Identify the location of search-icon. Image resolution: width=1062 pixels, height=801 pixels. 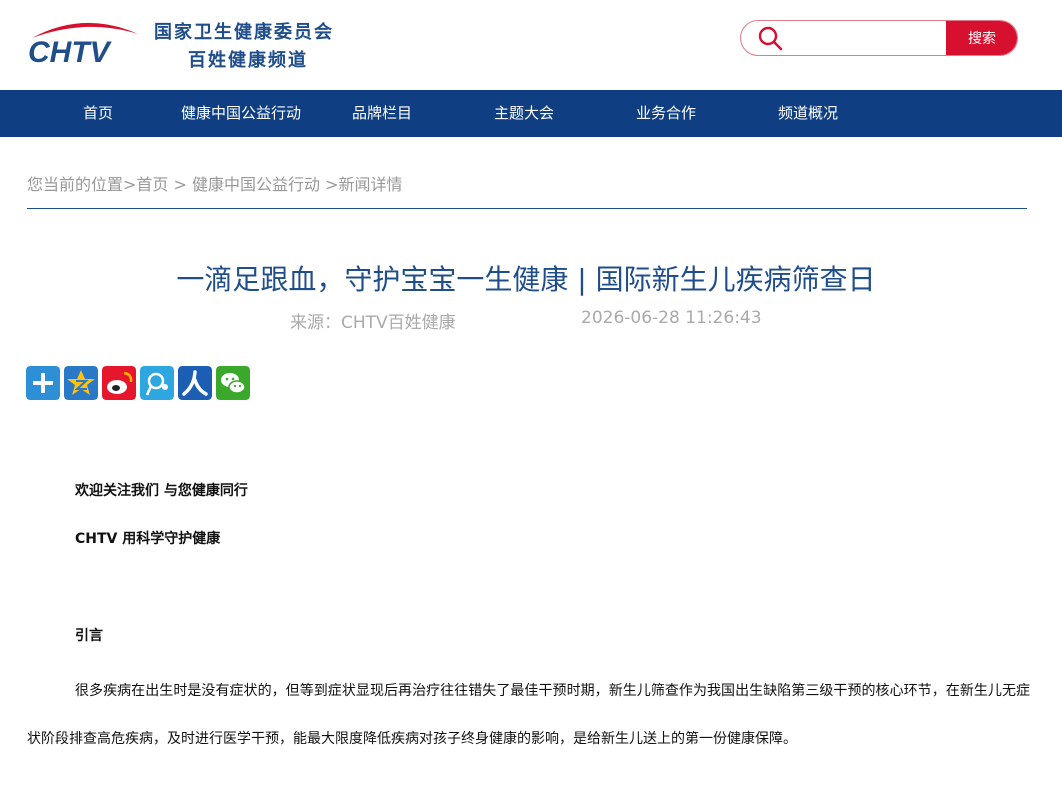
(770, 38).